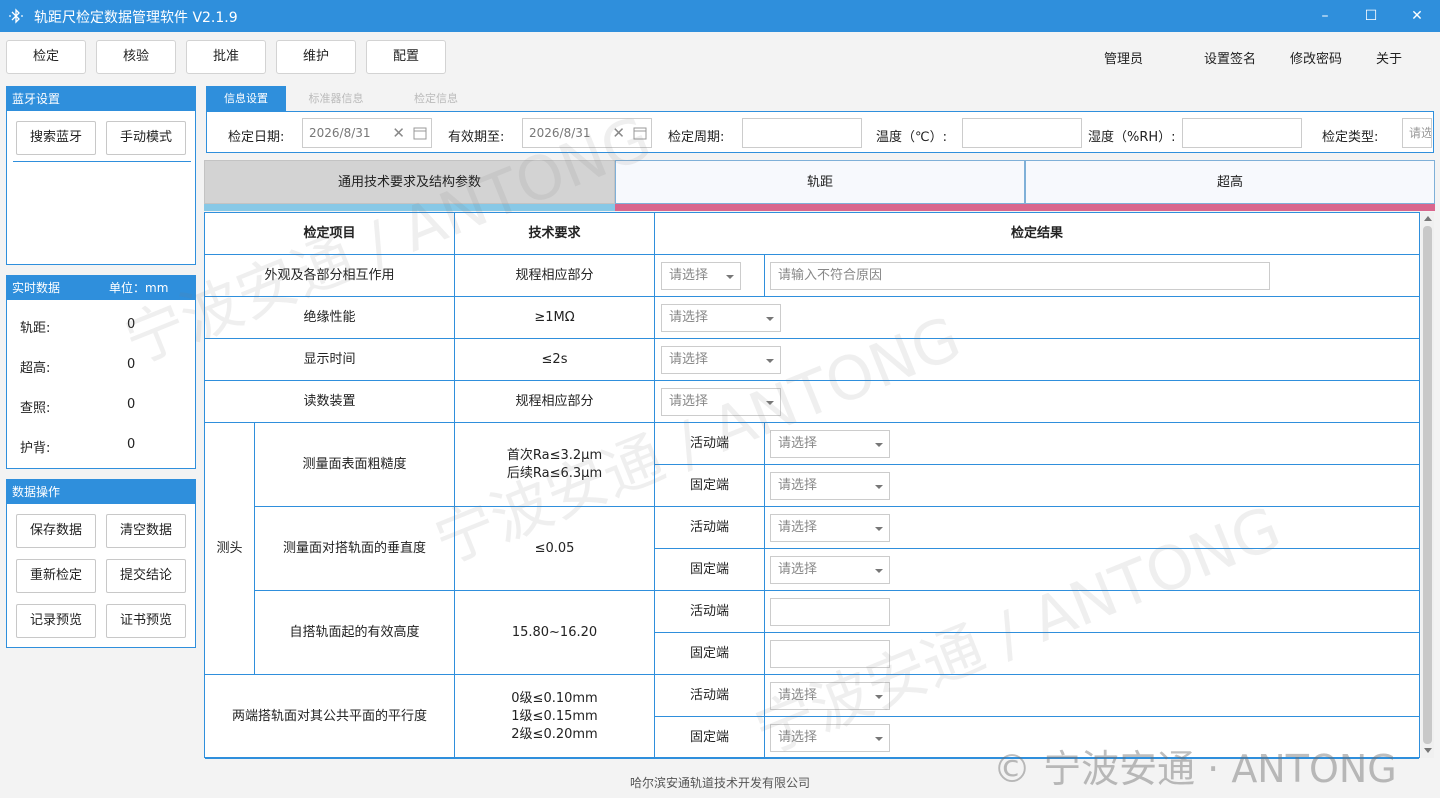 The width and height of the screenshot is (1440, 798). I want to click on realtime-title: 实时数据, so click(36, 288).